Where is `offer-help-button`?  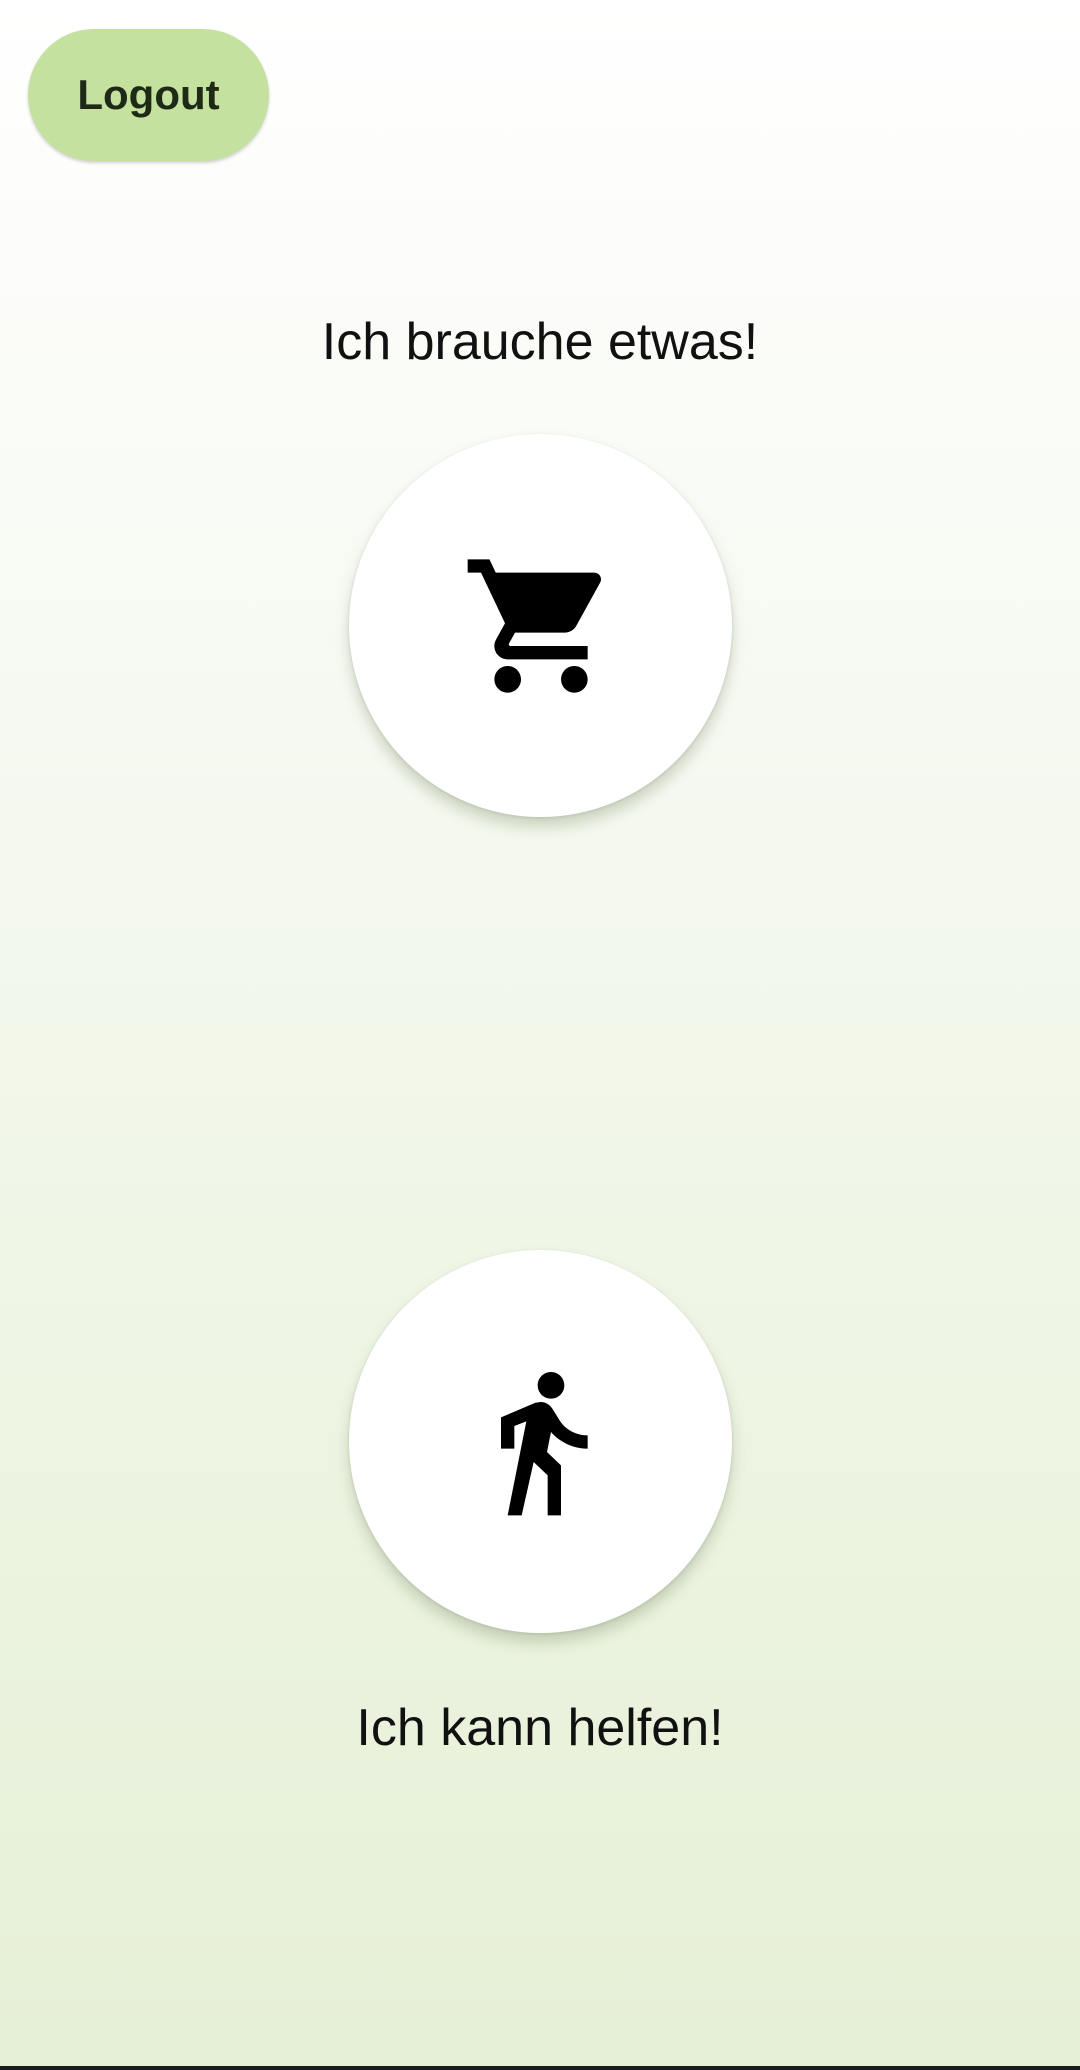 offer-help-button is located at coordinates (540, 1441).